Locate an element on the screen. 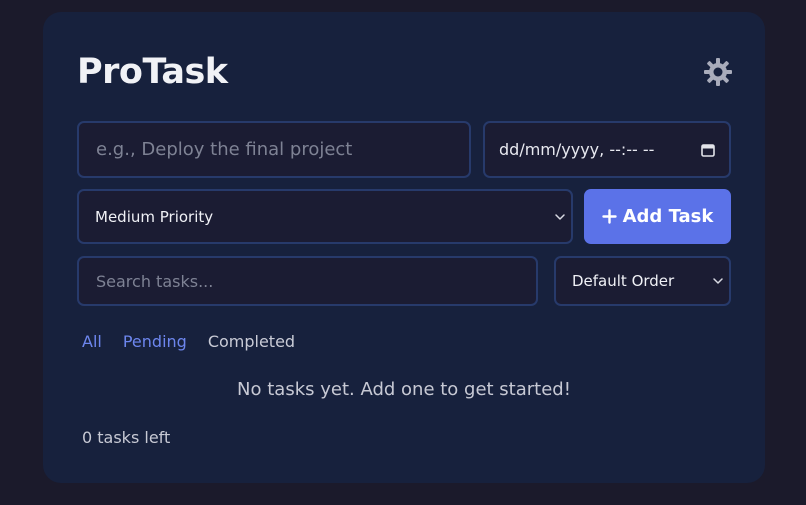 This screenshot has width=806, height=505. add-task-button: Add Task is located at coordinates (657, 216).